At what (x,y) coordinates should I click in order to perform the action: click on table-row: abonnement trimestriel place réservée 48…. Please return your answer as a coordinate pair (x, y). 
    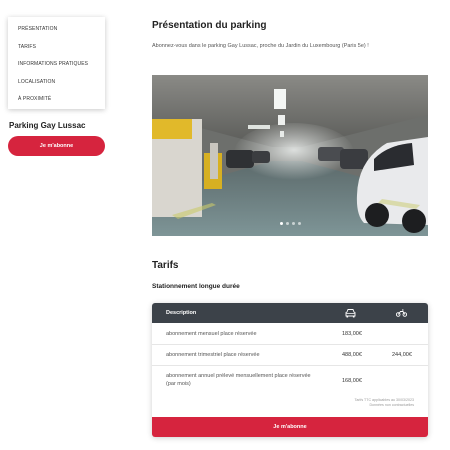
    Looking at the image, I should click on (290, 355).